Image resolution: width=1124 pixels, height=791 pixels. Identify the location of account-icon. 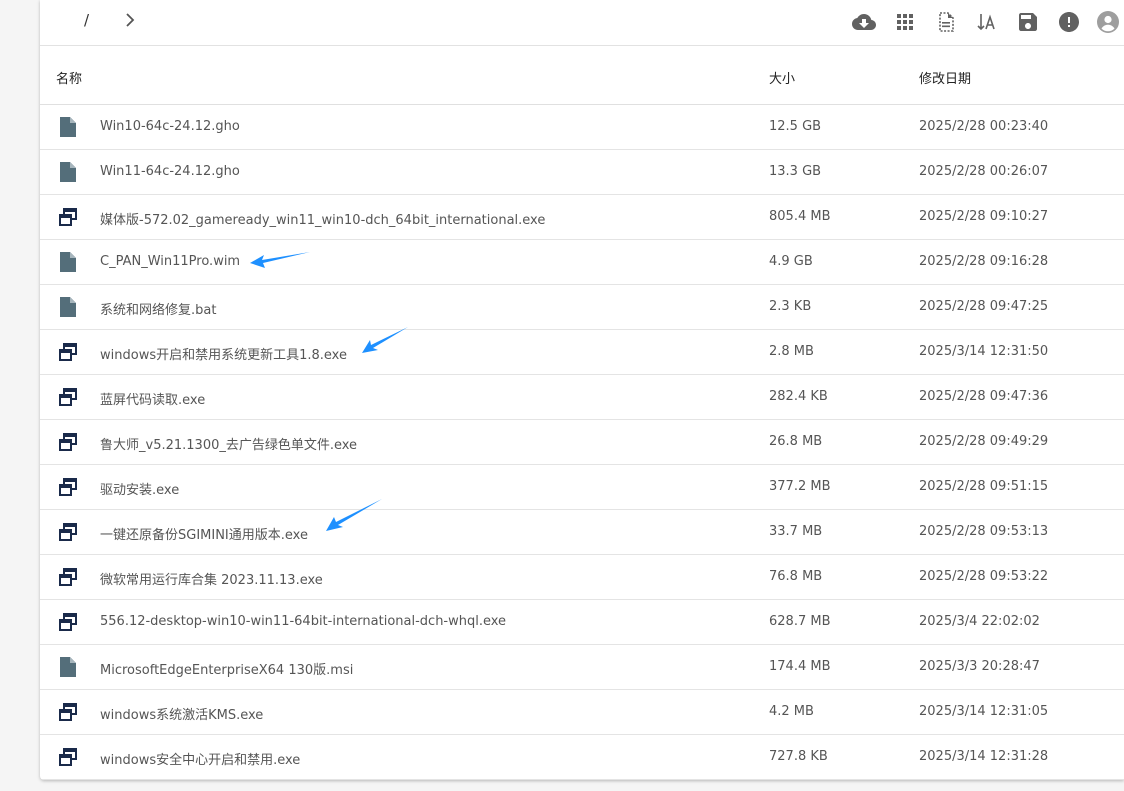
(1108, 22).